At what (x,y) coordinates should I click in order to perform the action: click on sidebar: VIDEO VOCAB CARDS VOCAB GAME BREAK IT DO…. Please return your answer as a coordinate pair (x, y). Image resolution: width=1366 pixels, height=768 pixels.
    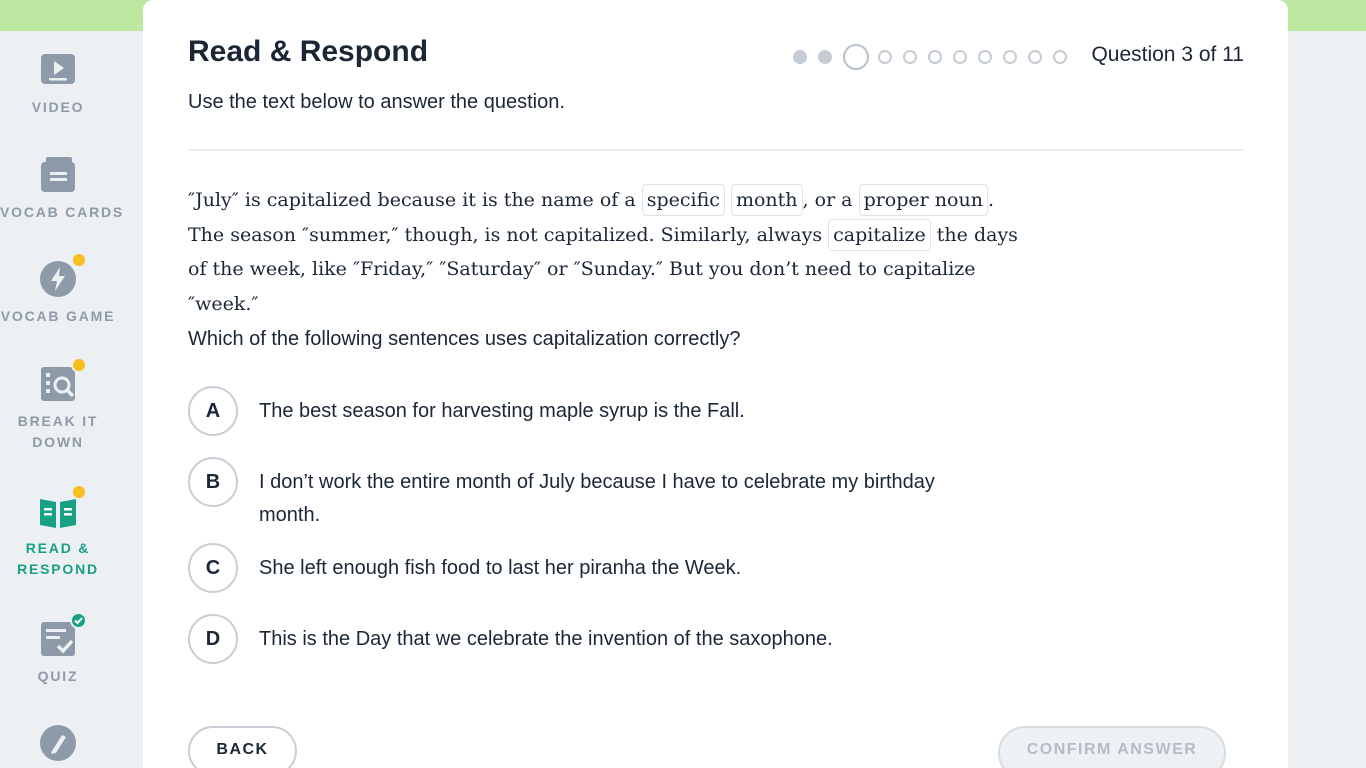
    Looking at the image, I should click on (71, 399).